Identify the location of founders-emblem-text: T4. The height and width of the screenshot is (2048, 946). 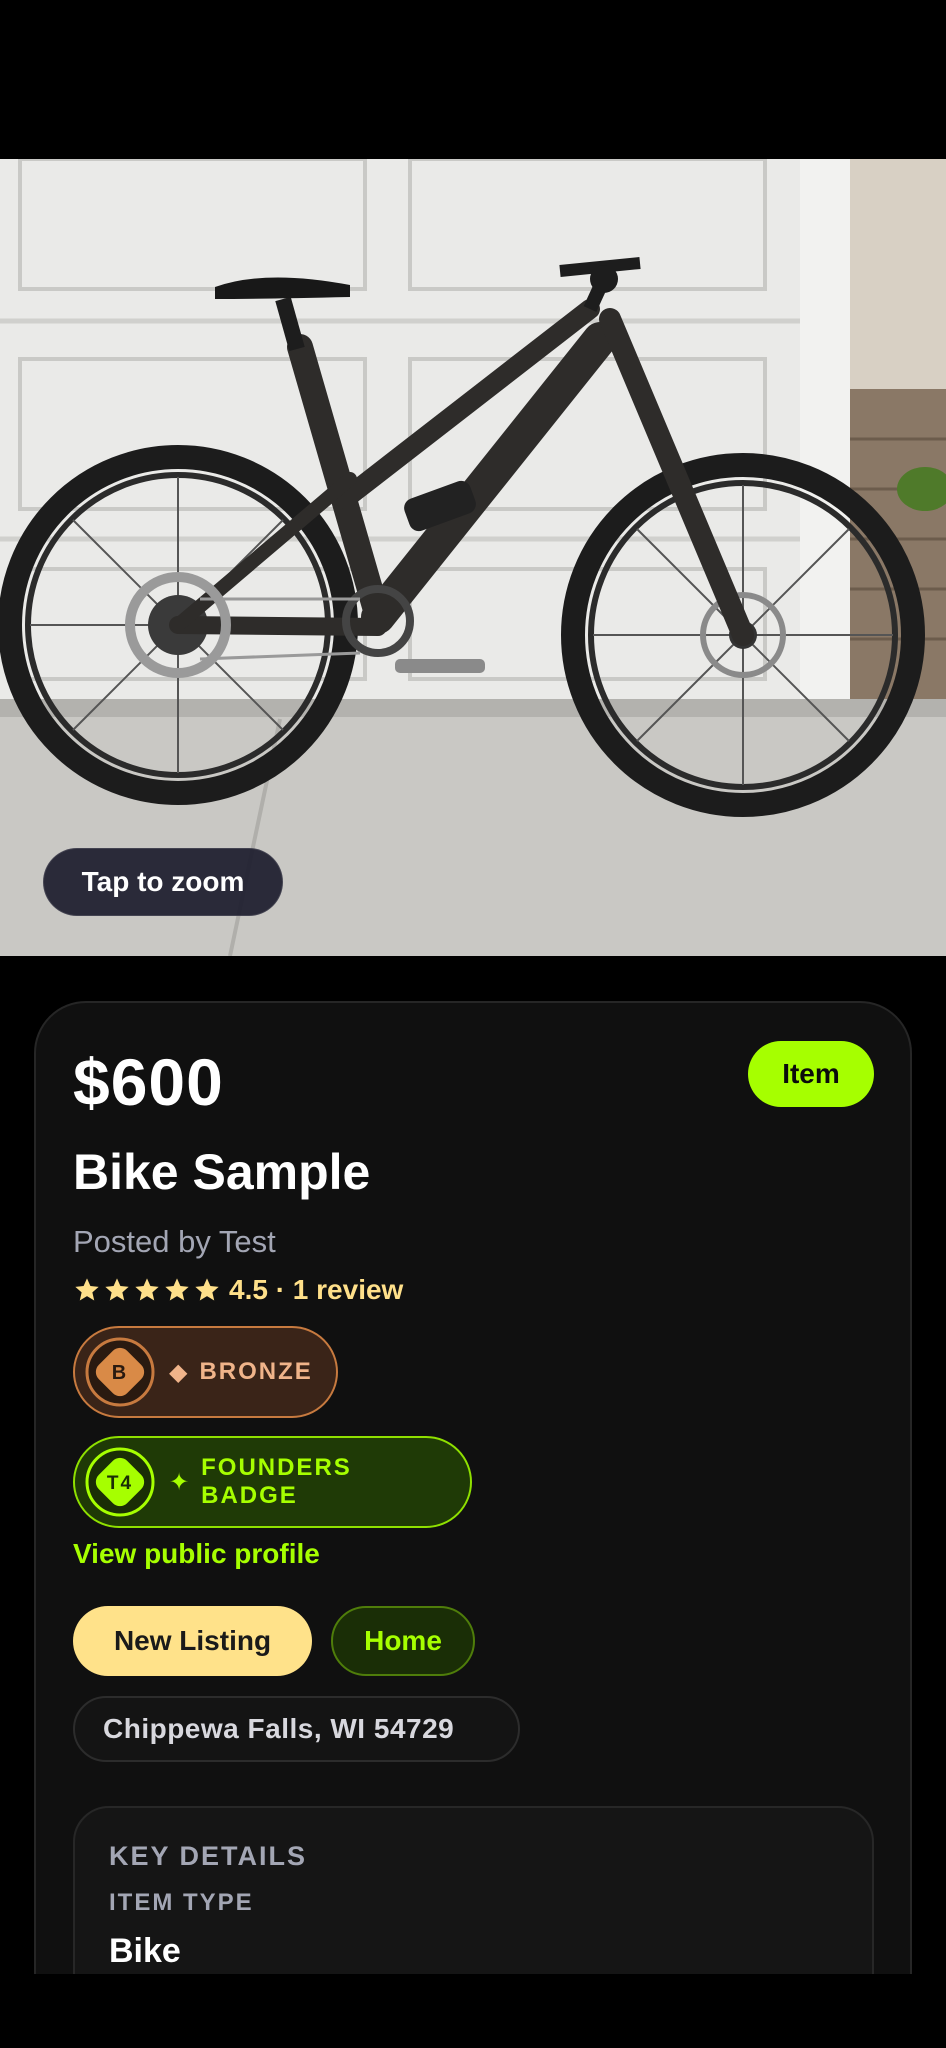
(120, 1483).